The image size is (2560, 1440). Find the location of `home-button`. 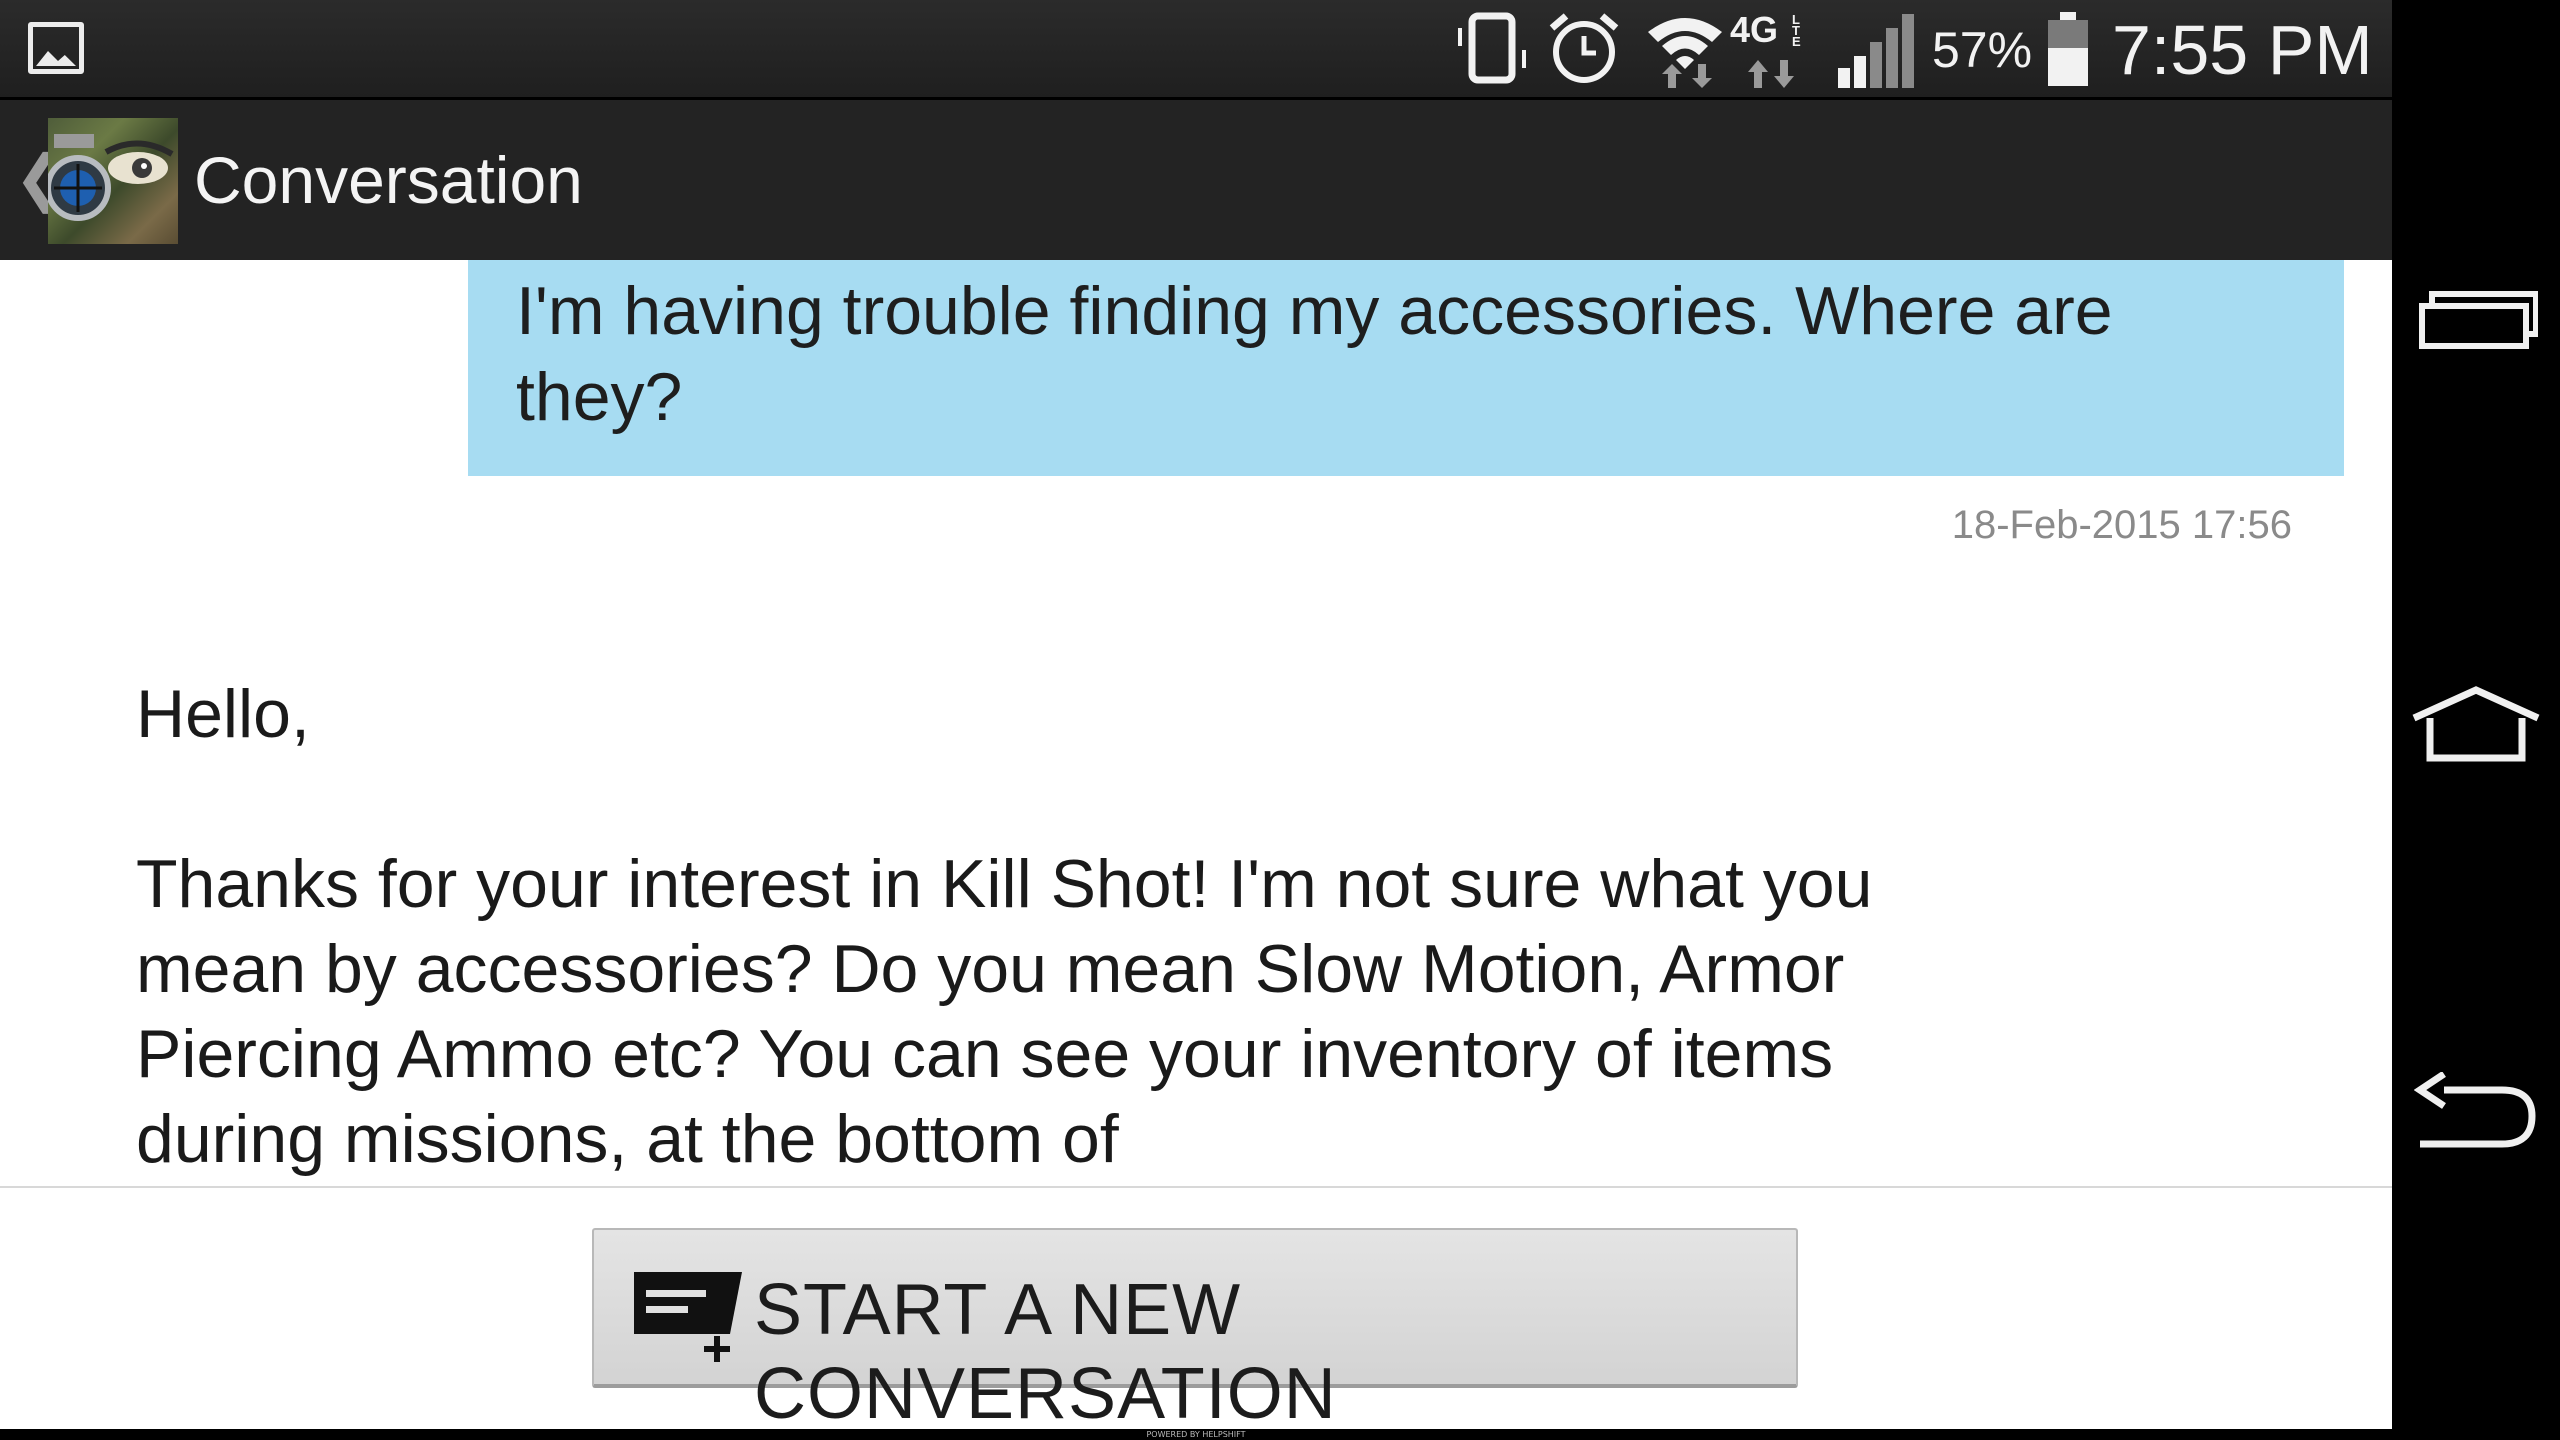

home-button is located at coordinates (2476, 720).